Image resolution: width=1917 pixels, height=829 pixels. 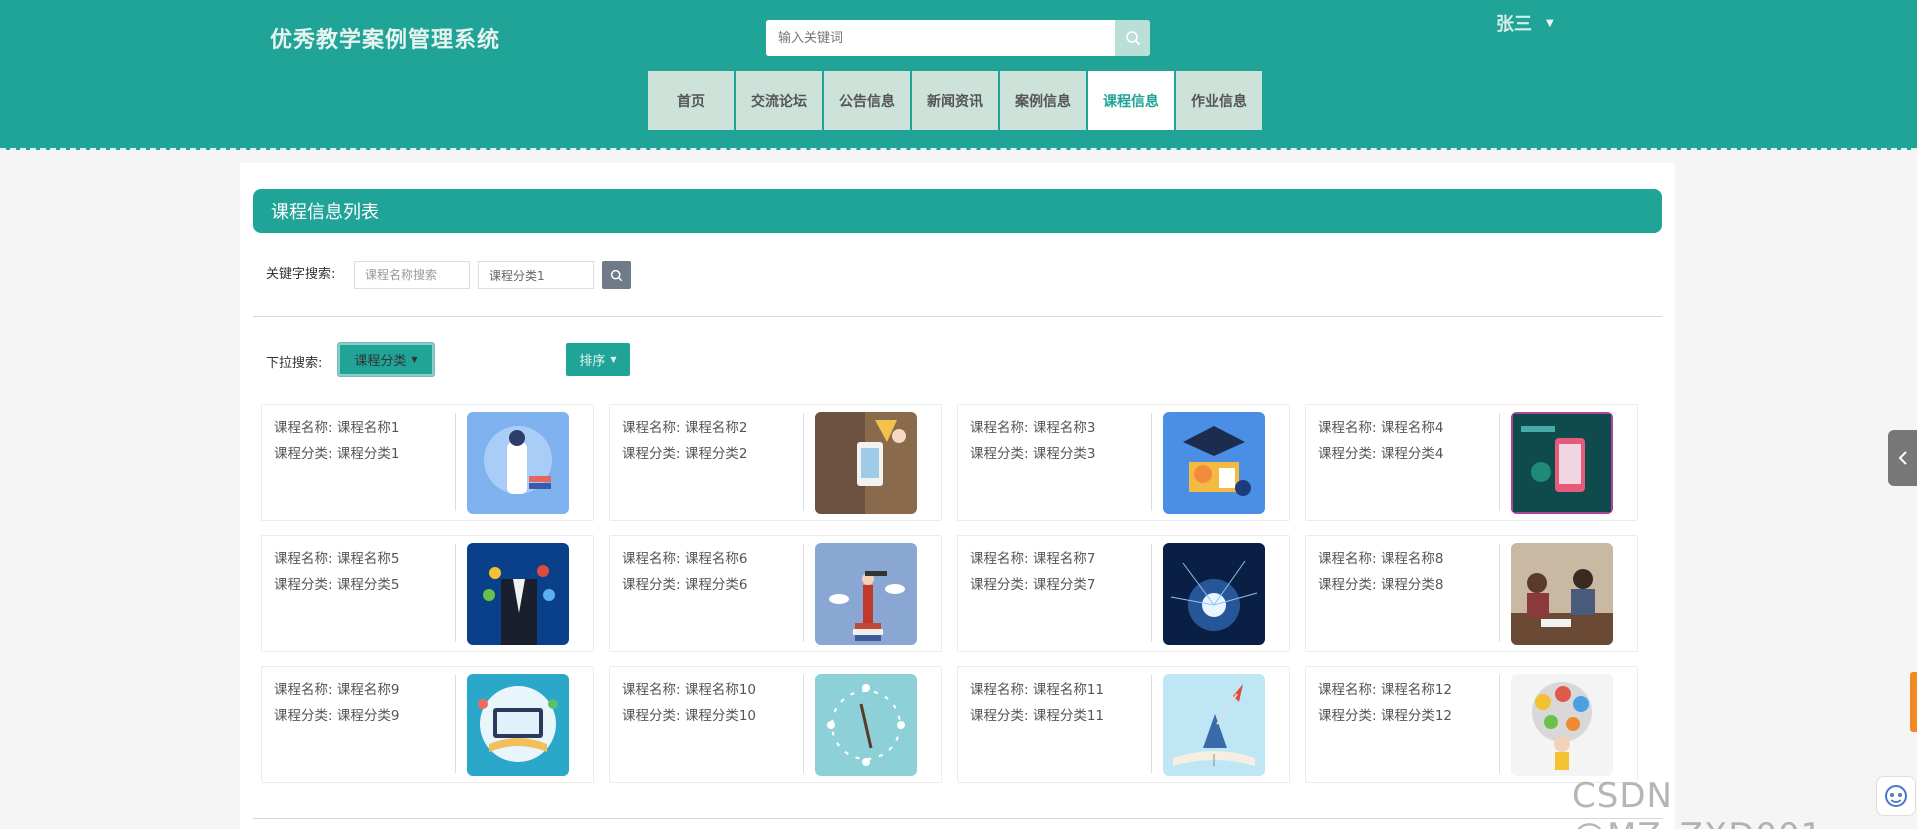 What do you see at coordinates (1471, 593) in the screenshot?
I see `course-card: 课程名称: 课程名称8 课程分类: 课程分类8` at bounding box center [1471, 593].